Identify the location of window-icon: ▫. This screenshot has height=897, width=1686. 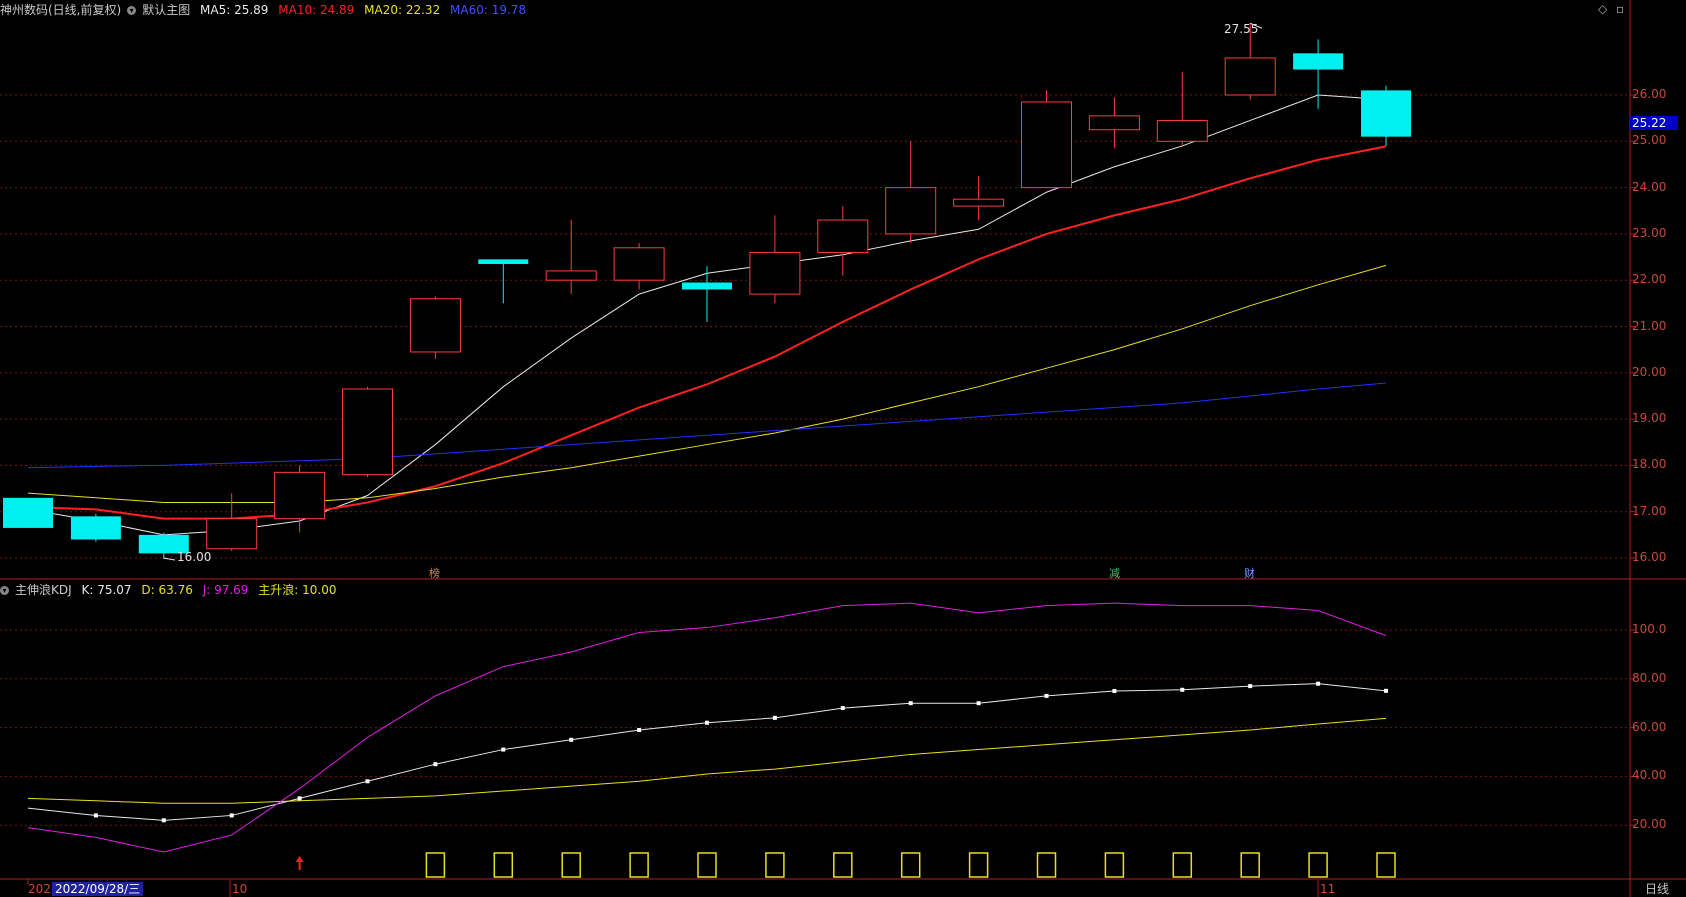
(1620, 9).